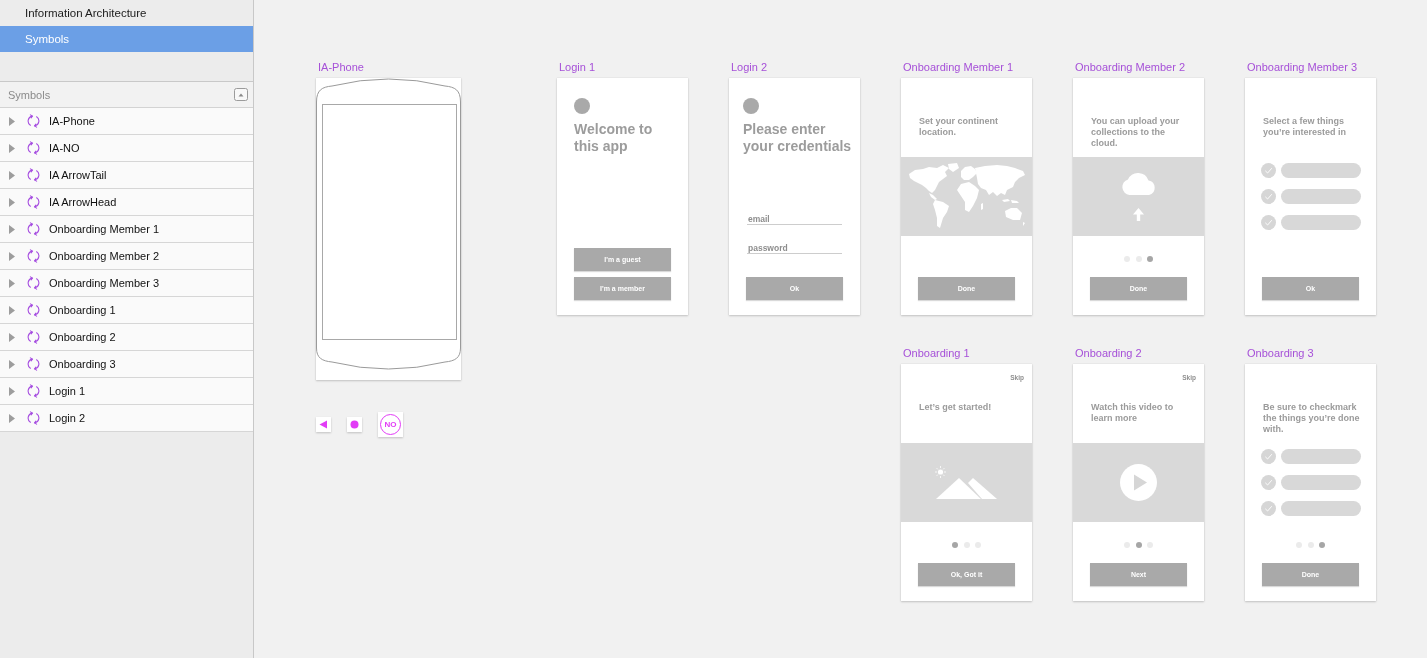  Describe the element at coordinates (126, 256) in the screenshot. I see `layer-item: Onboarding Member 2` at that location.